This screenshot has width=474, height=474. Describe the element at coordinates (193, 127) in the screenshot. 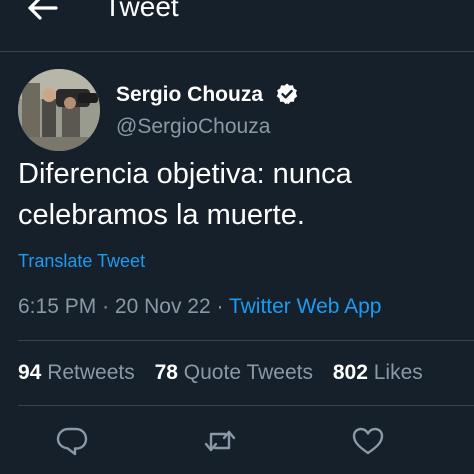

I see `author-handle: @SergioChouza` at that location.